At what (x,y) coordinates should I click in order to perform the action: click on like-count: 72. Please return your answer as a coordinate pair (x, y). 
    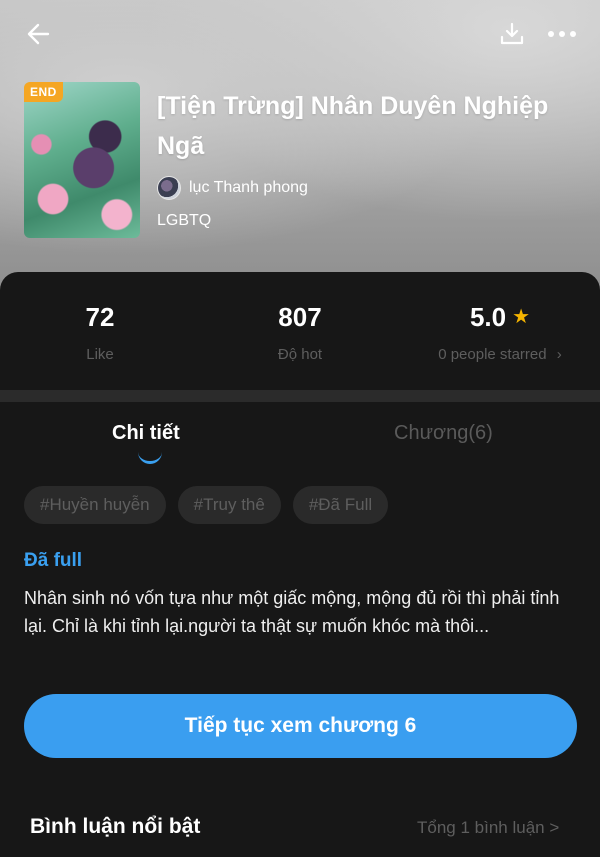
    Looking at the image, I should click on (100, 317).